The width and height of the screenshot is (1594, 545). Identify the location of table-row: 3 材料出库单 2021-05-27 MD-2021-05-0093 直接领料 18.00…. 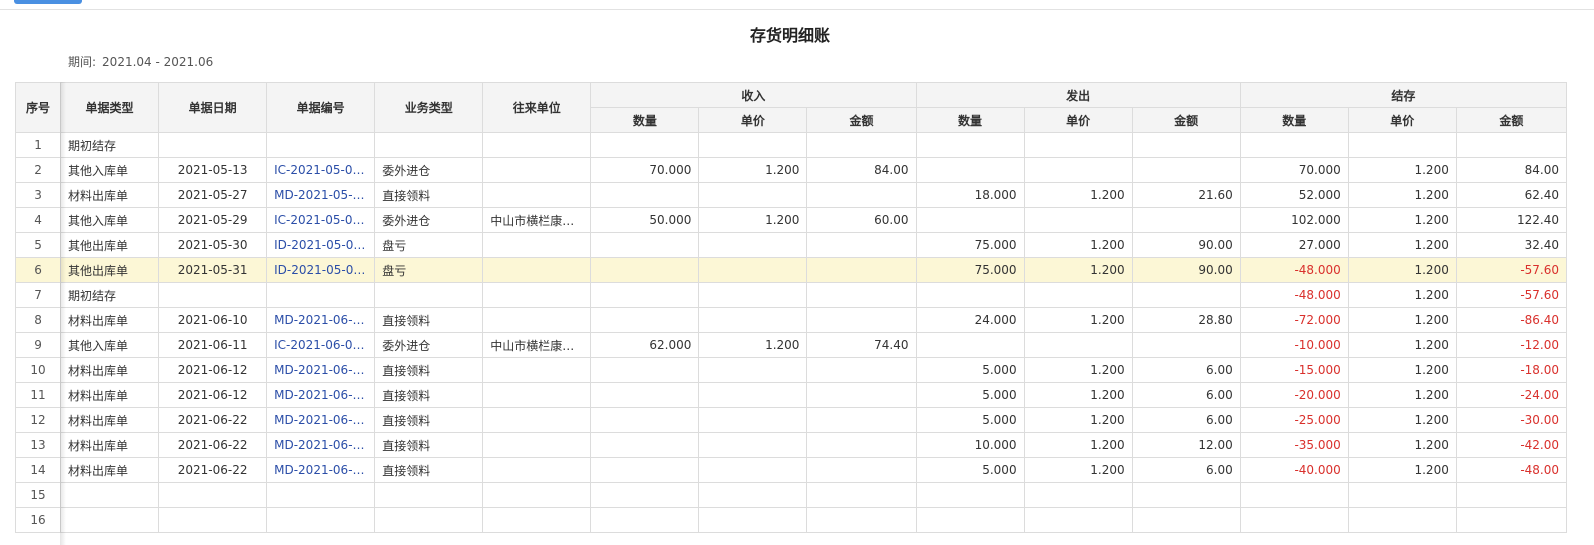
(791, 195).